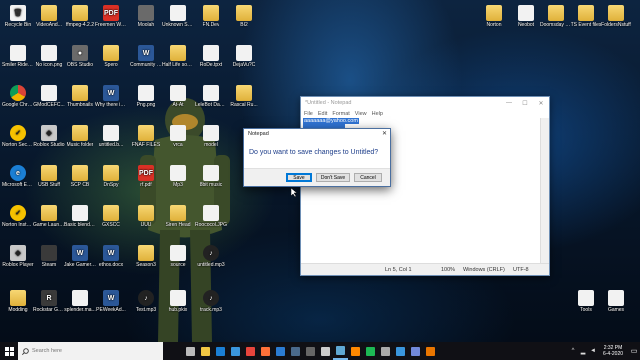 The width and height of the screenshot is (640, 360). Describe the element at coordinates (265, 351) in the screenshot. I see `firefox-icon` at that location.